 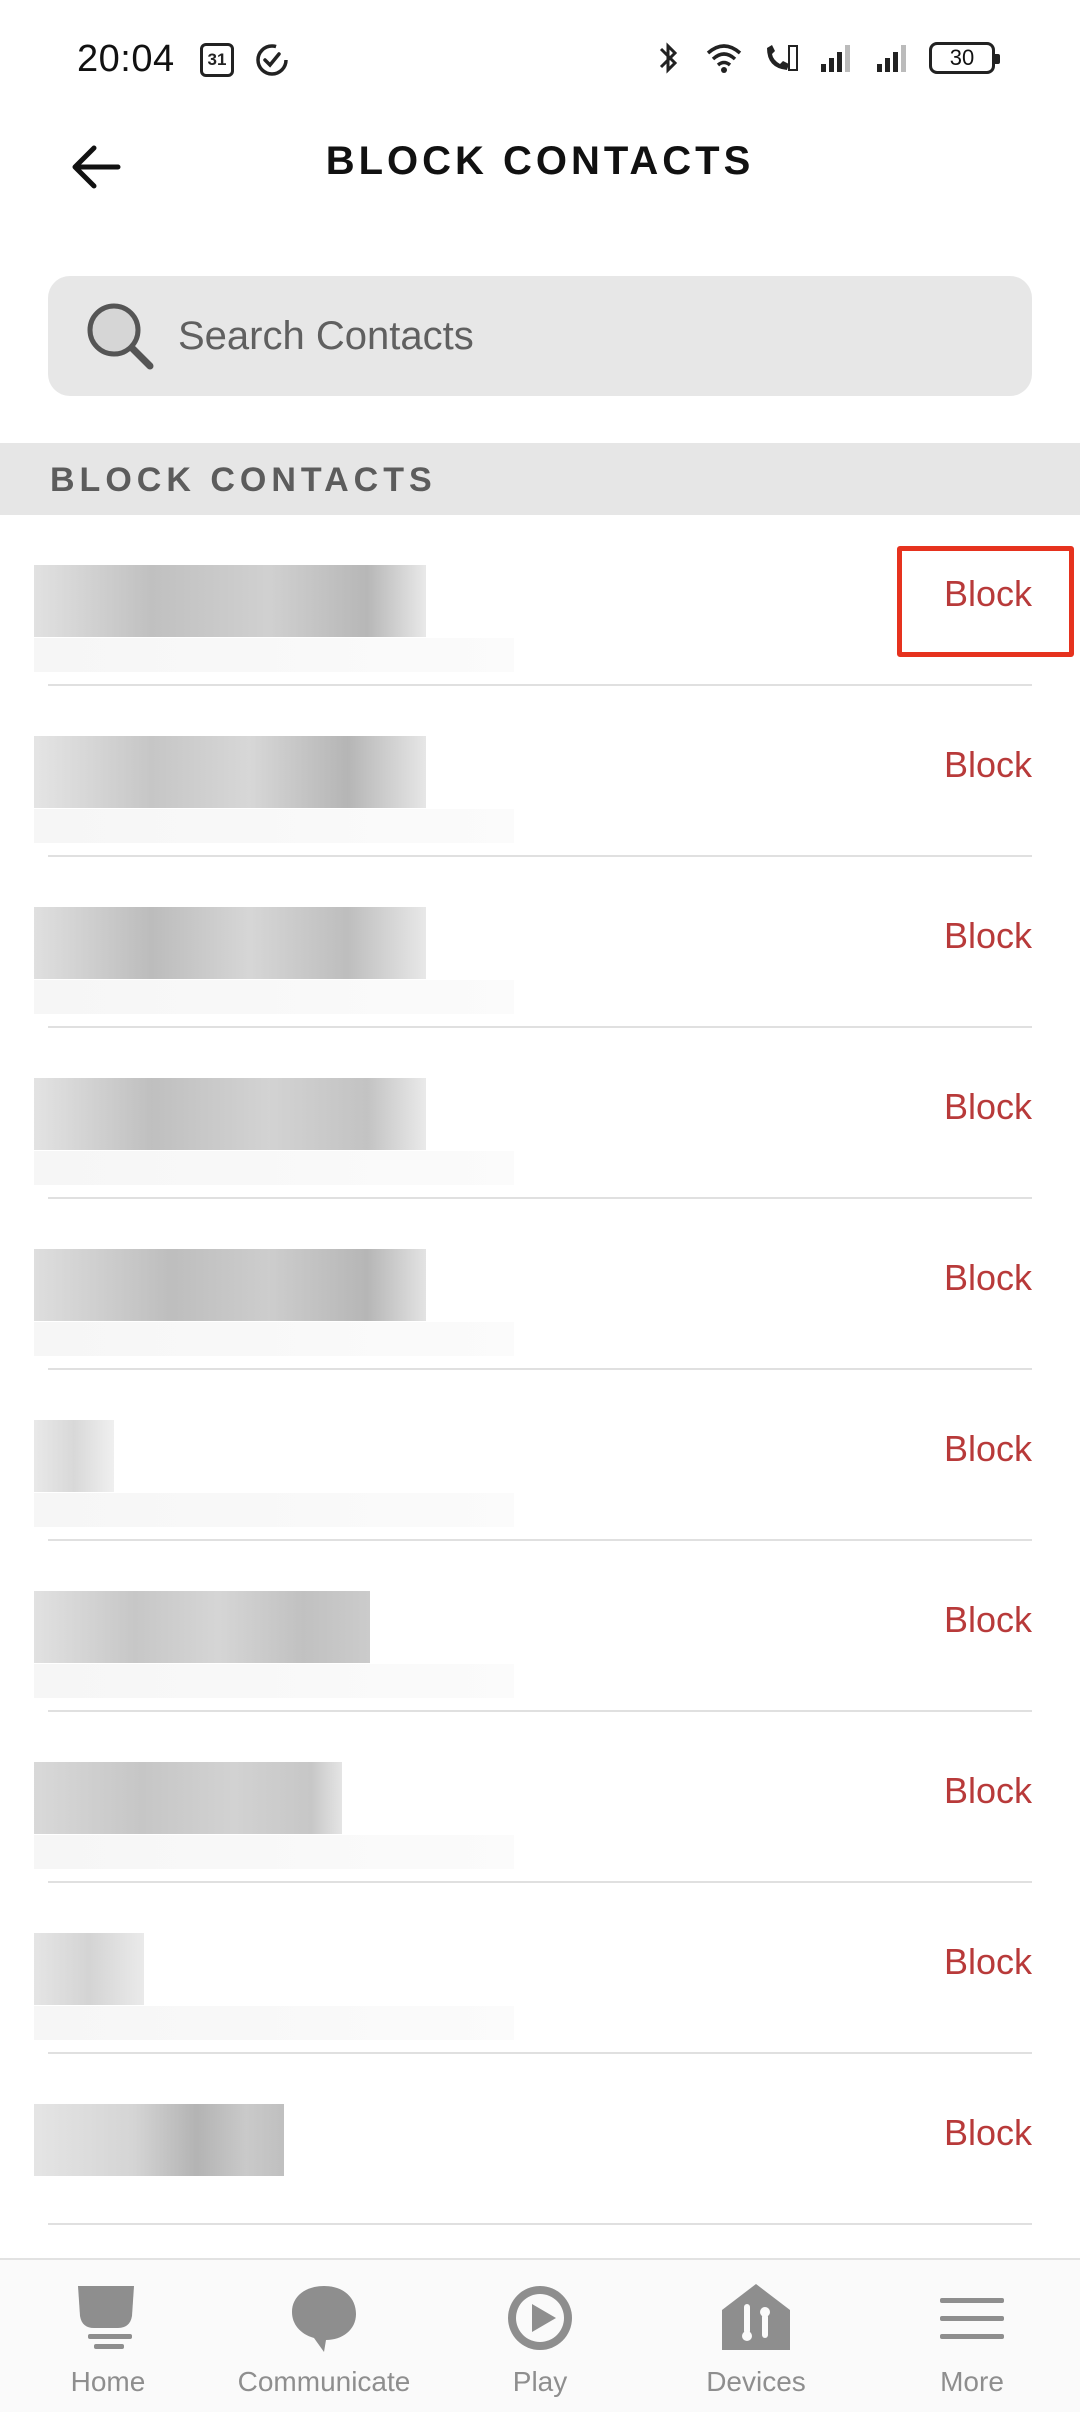 I want to click on nav-devices: Devices, so click(x=756, y=2336).